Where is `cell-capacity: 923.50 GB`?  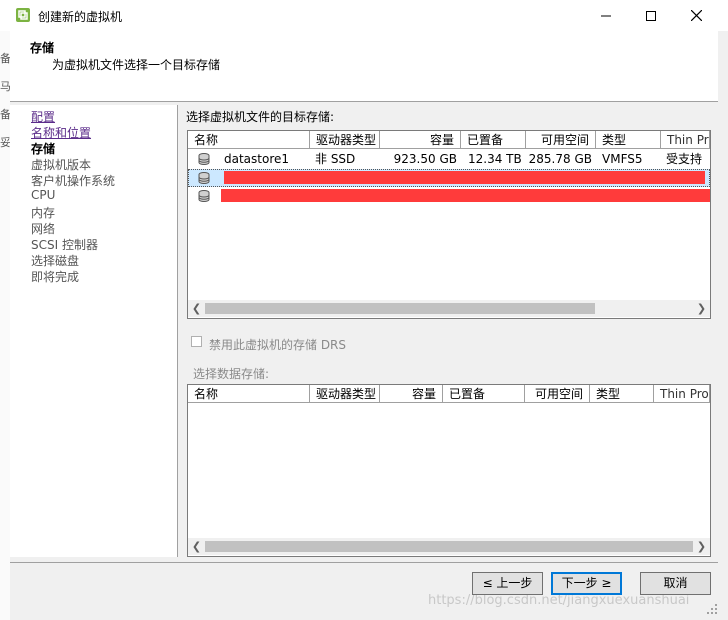 cell-capacity: 923.50 GB is located at coordinates (425, 159).